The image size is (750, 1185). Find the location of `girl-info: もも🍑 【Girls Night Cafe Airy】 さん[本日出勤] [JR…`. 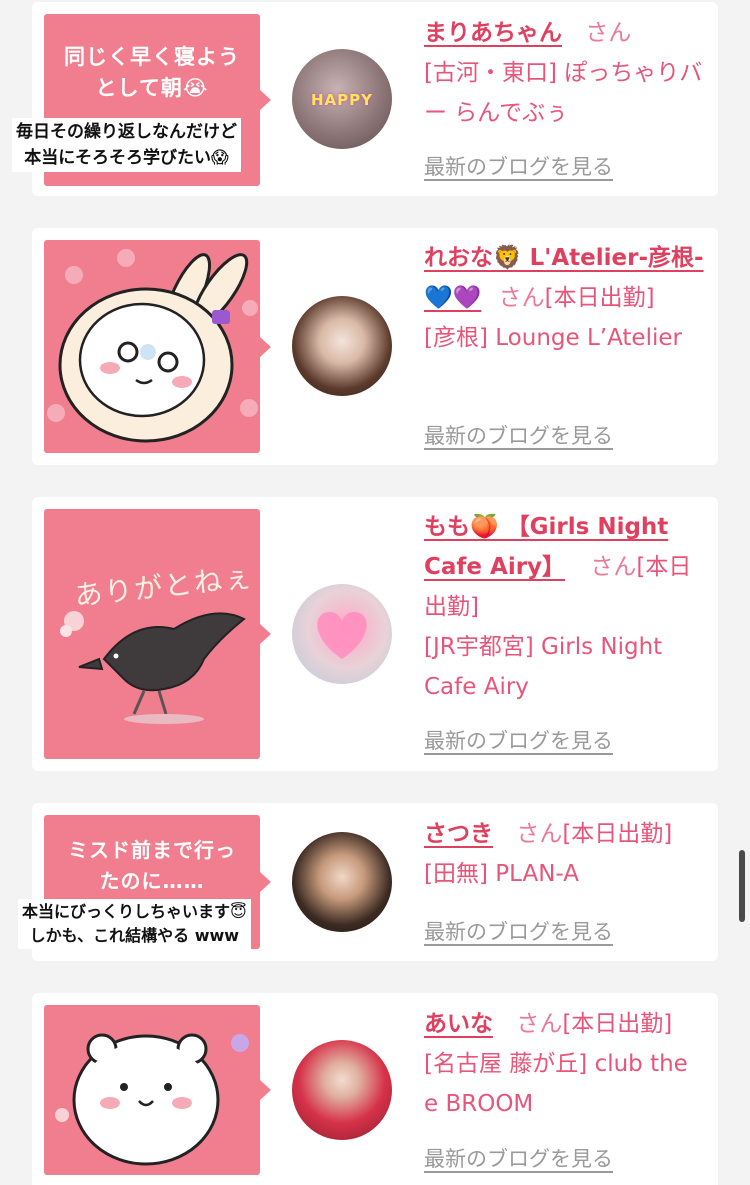

girl-info: もも🍑 【Girls Night Cafe Airy】 さん[本日出勤] [JR… is located at coordinates (566, 607).